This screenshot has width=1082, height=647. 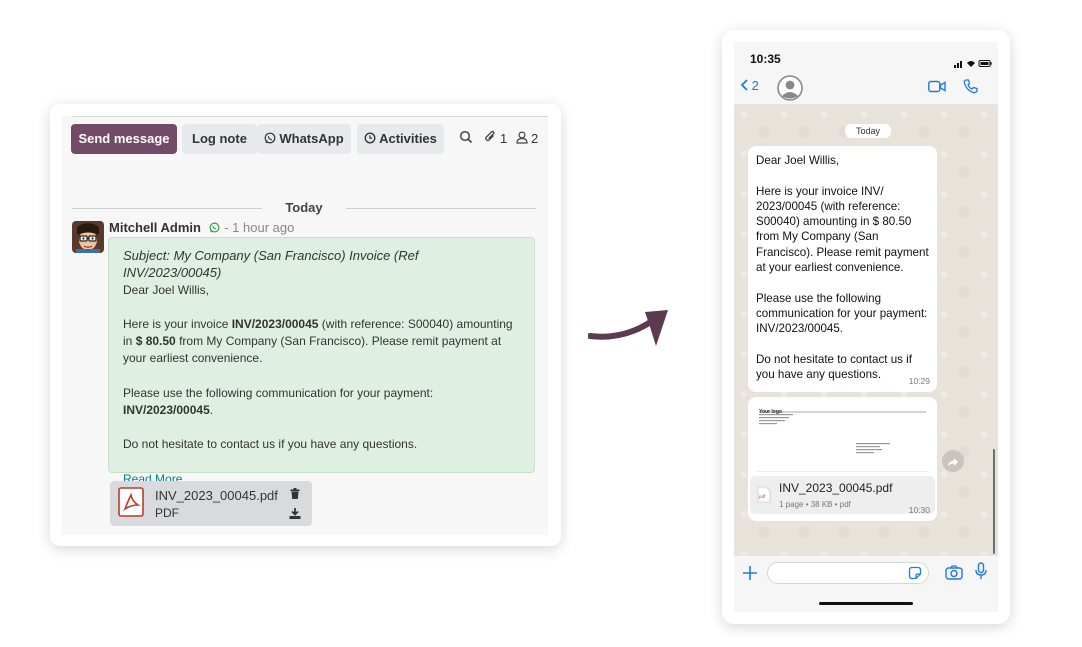 I want to click on microphone-icon, so click(x=981, y=573).